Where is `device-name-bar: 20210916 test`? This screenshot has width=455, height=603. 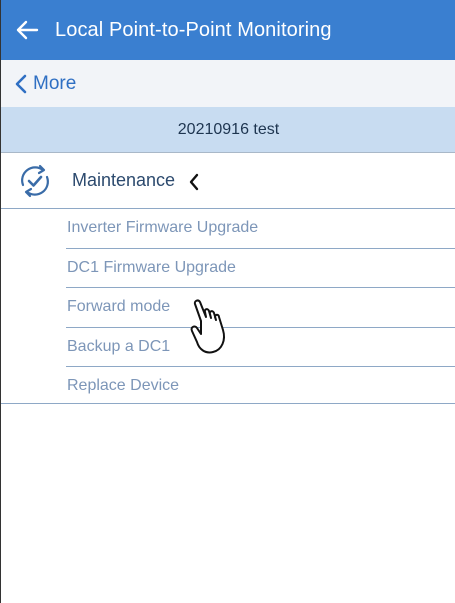 device-name-bar: 20210916 test is located at coordinates (228, 130).